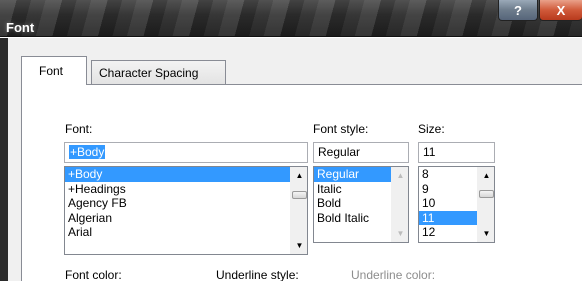 Image resolution: width=582 pixels, height=281 pixels. What do you see at coordinates (186, 174) in the screenshot?
I see `font-list-item: +Body` at bounding box center [186, 174].